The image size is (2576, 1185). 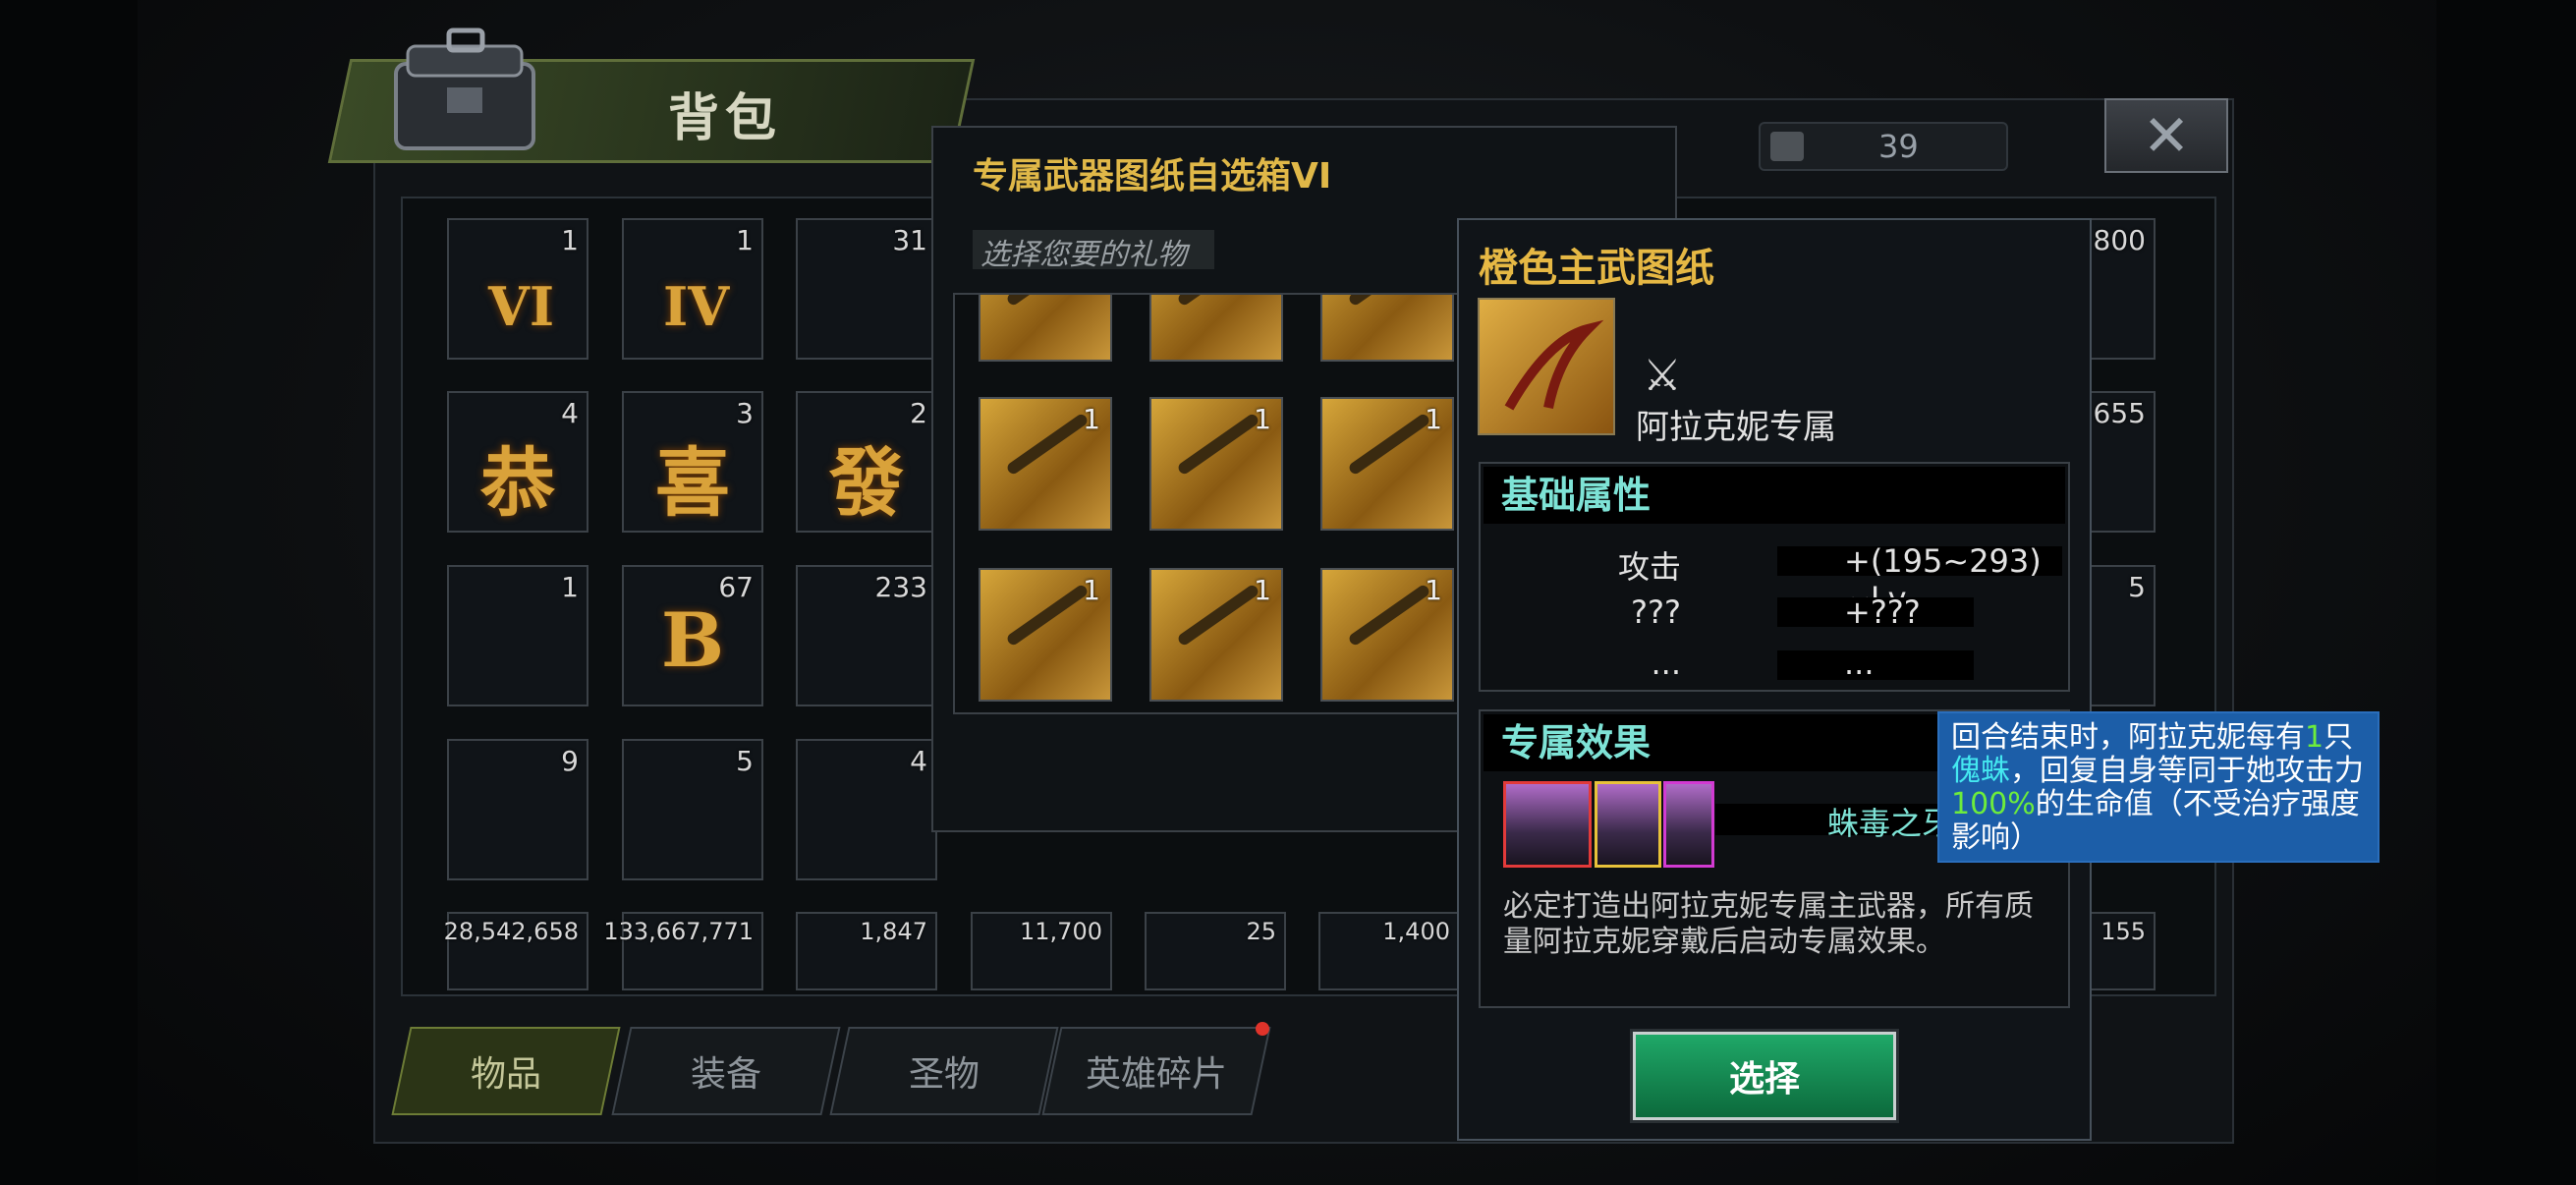 I want to click on backpack-item-slot: 4恭, so click(x=517, y=462).